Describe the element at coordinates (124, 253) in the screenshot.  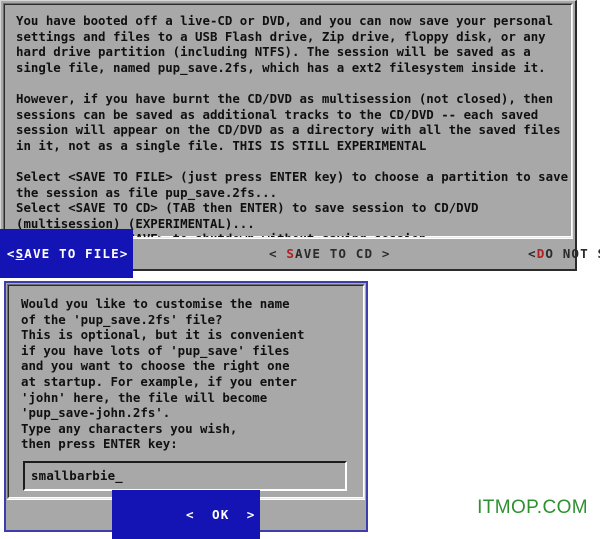
I see `save-to-file-close-bracket: >` at that location.